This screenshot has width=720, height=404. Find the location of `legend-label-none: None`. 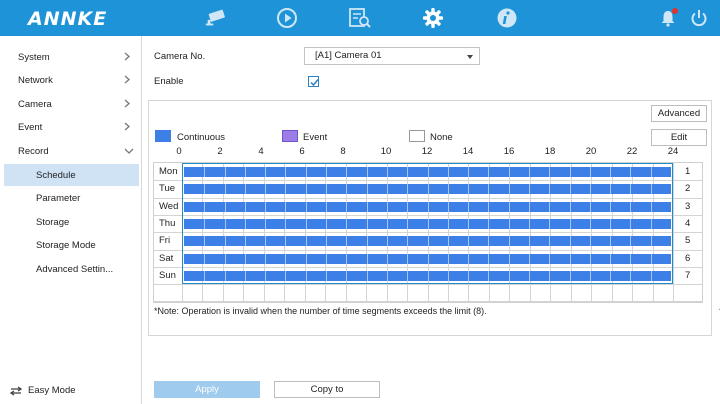

legend-label-none: None is located at coordinates (441, 137).